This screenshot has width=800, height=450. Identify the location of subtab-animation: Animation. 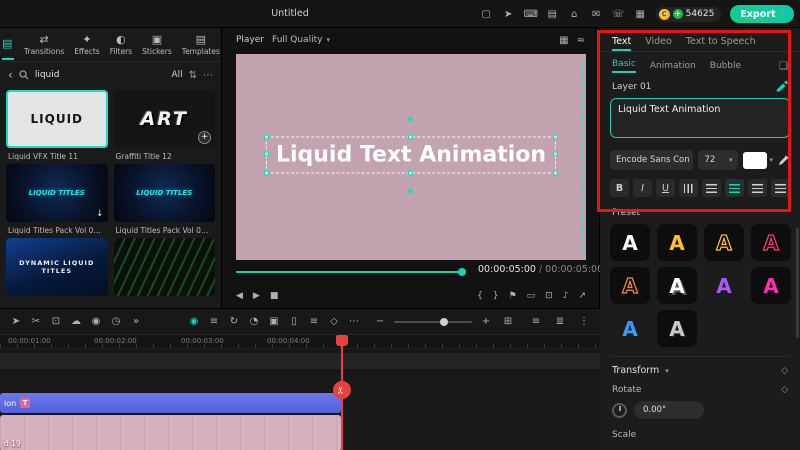
(673, 66).